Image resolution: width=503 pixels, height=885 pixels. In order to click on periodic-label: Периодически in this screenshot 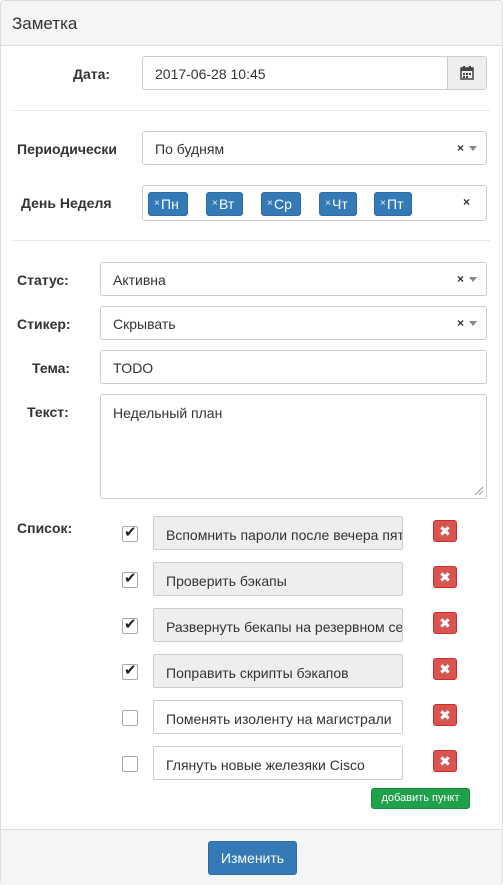, I will do `click(67, 149)`.